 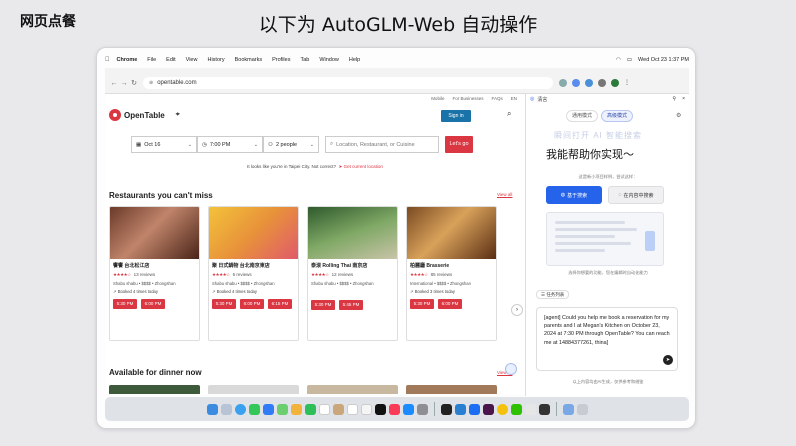 What do you see at coordinates (253, 264) in the screenshot?
I see `restaurant-name: 聚 日式鍋物 台北南京東店` at bounding box center [253, 264].